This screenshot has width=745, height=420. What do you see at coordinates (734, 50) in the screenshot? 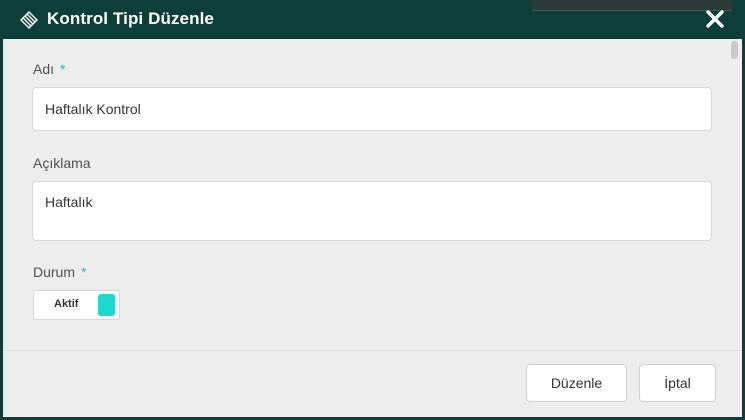
I see `scrollbar-thumb` at bounding box center [734, 50].